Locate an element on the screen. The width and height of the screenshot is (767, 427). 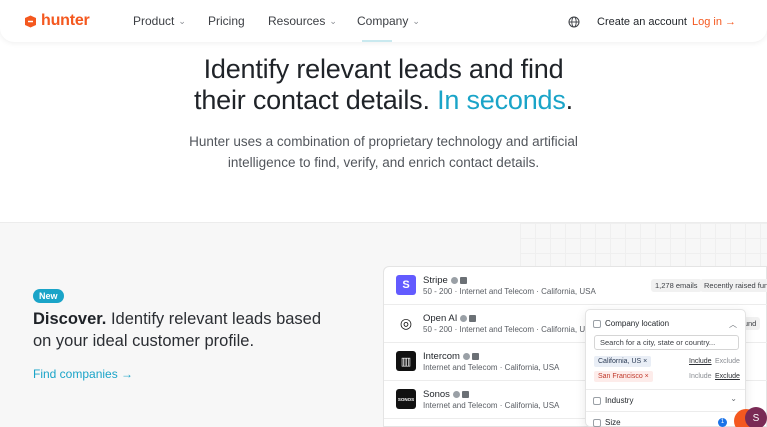
size-icon is located at coordinates (597, 423).